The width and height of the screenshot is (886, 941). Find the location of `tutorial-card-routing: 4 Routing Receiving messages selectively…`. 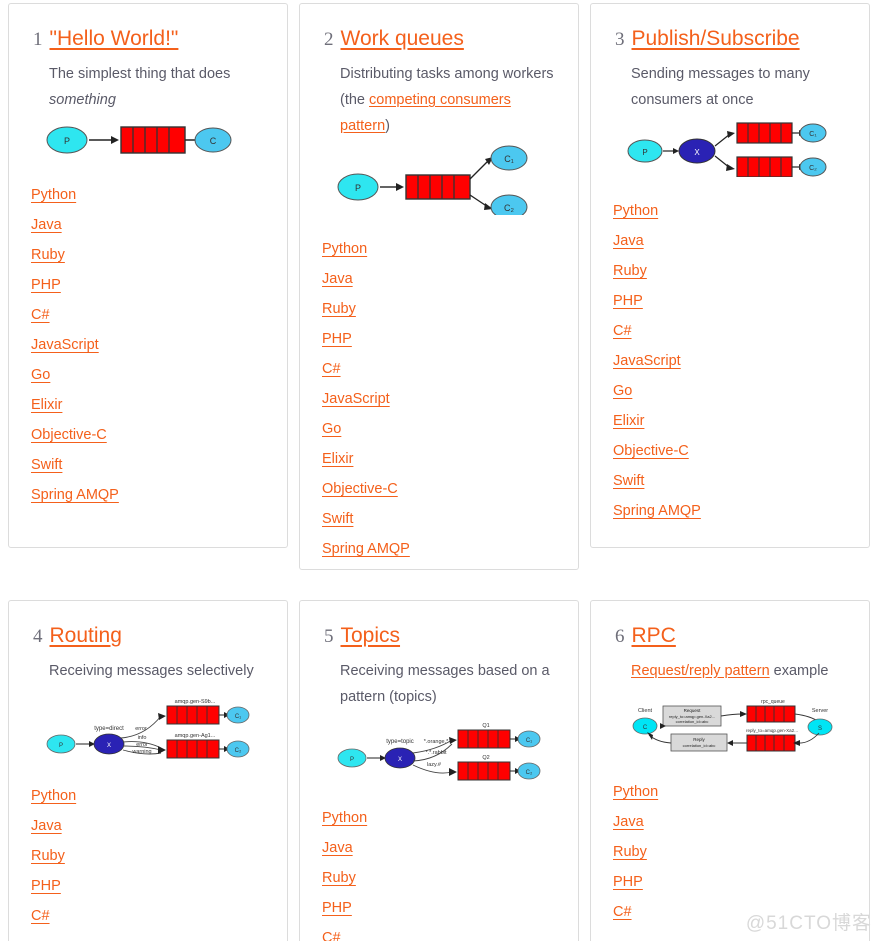

tutorial-card-routing: 4 Routing Receiving messages selectively… is located at coordinates (148, 770).